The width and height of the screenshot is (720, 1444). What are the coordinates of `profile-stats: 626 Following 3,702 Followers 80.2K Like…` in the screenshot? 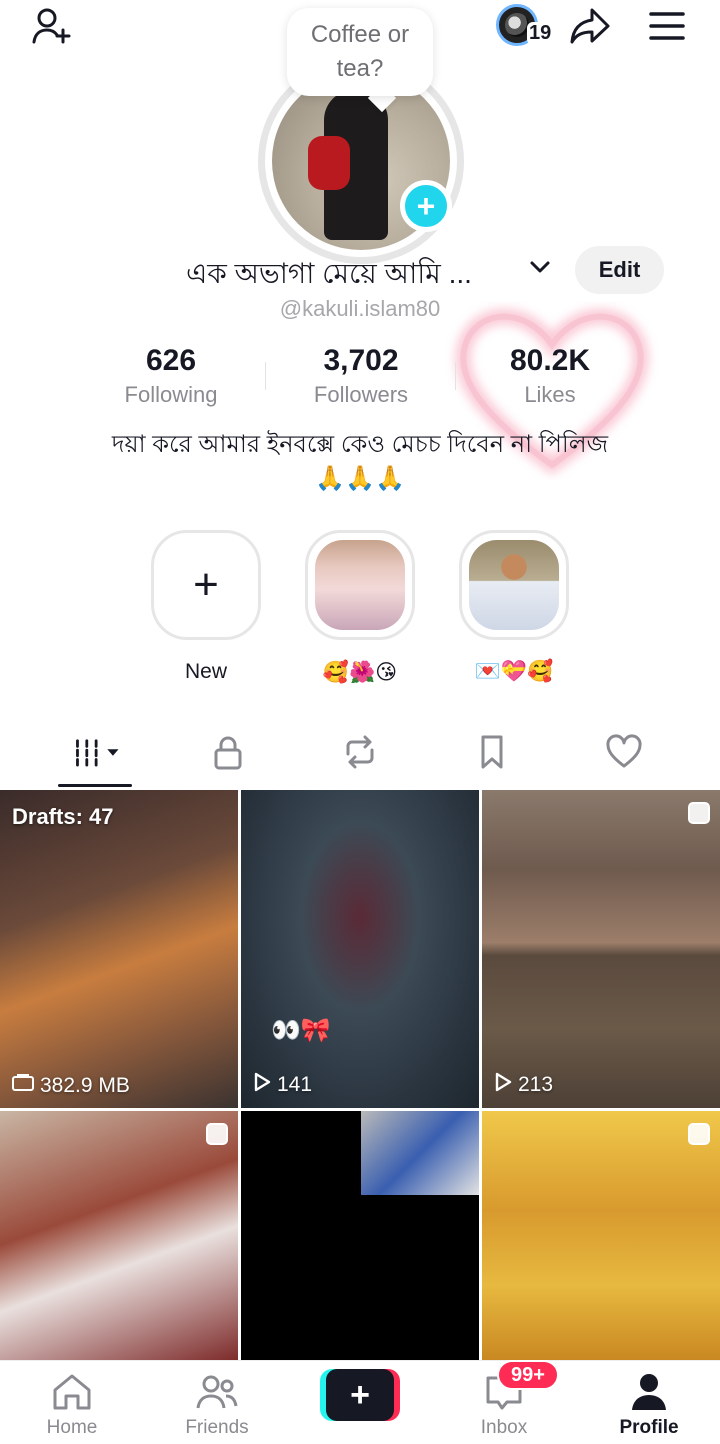 It's located at (360, 379).